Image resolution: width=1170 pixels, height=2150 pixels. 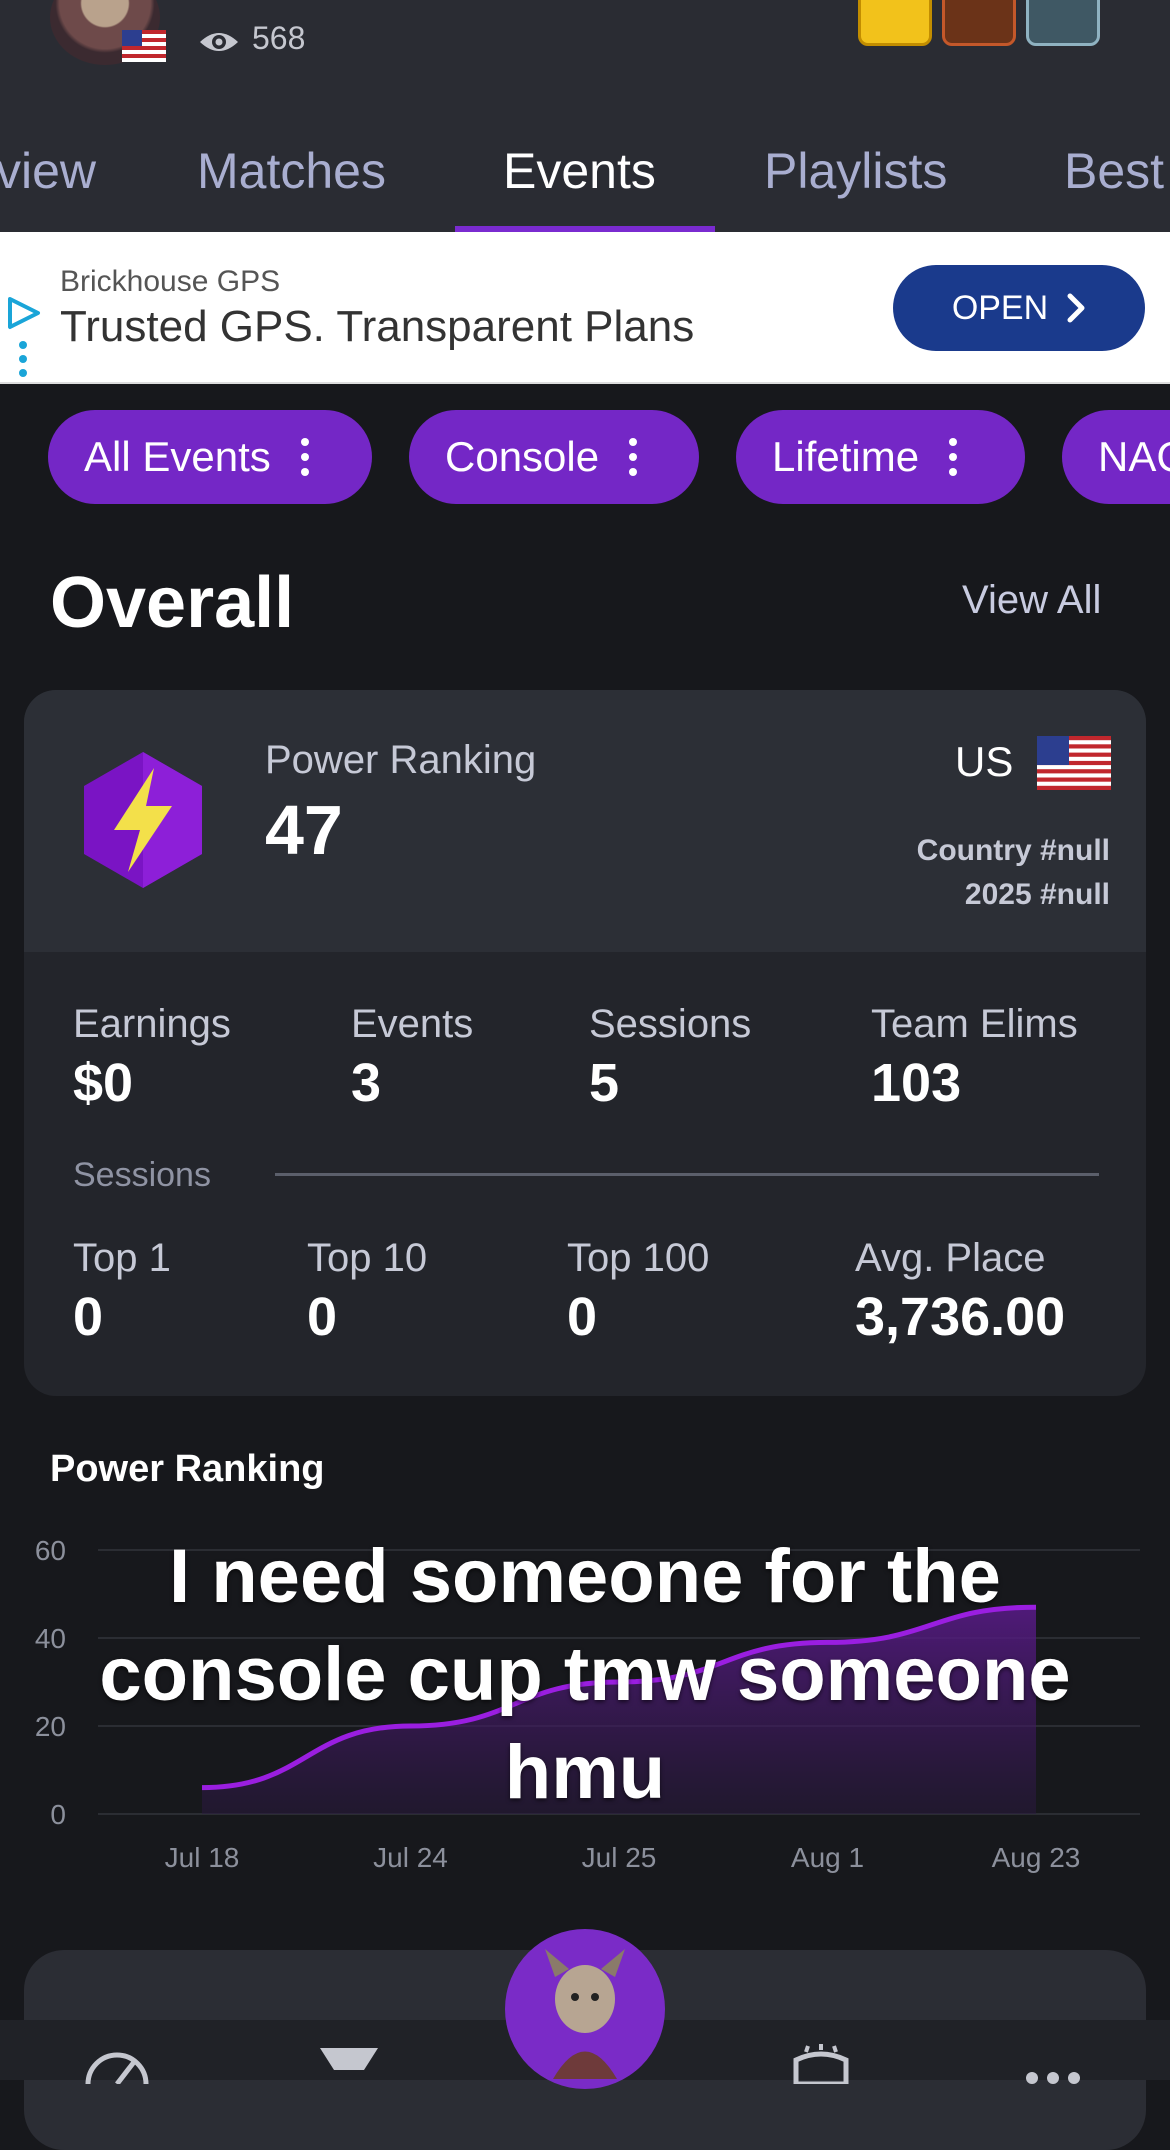 What do you see at coordinates (974, 1024) in the screenshot?
I see `team-elims-label: Team Elims` at bounding box center [974, 1024].